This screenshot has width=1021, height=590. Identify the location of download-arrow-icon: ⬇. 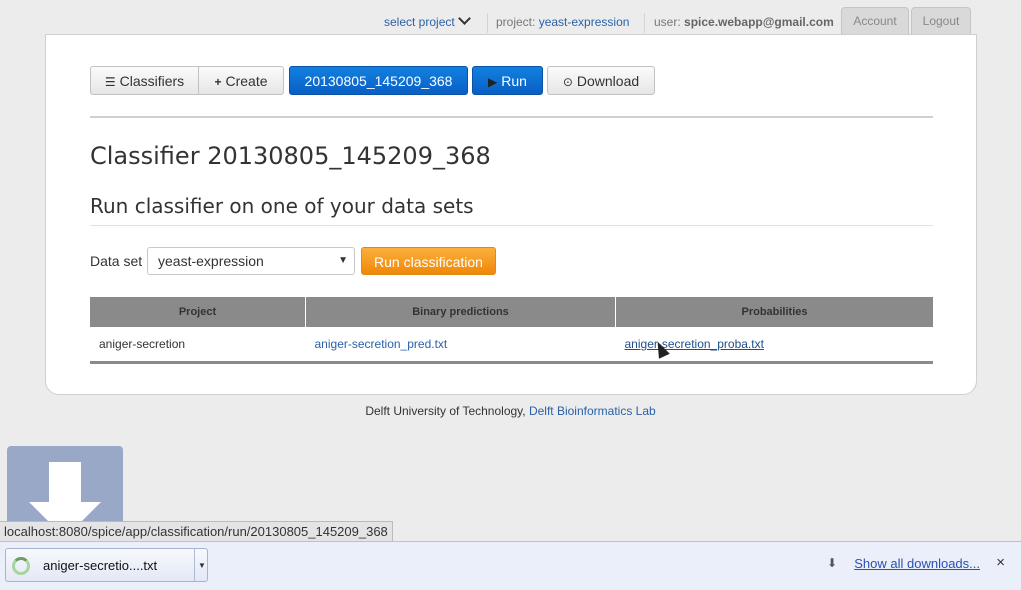
(831, 563).